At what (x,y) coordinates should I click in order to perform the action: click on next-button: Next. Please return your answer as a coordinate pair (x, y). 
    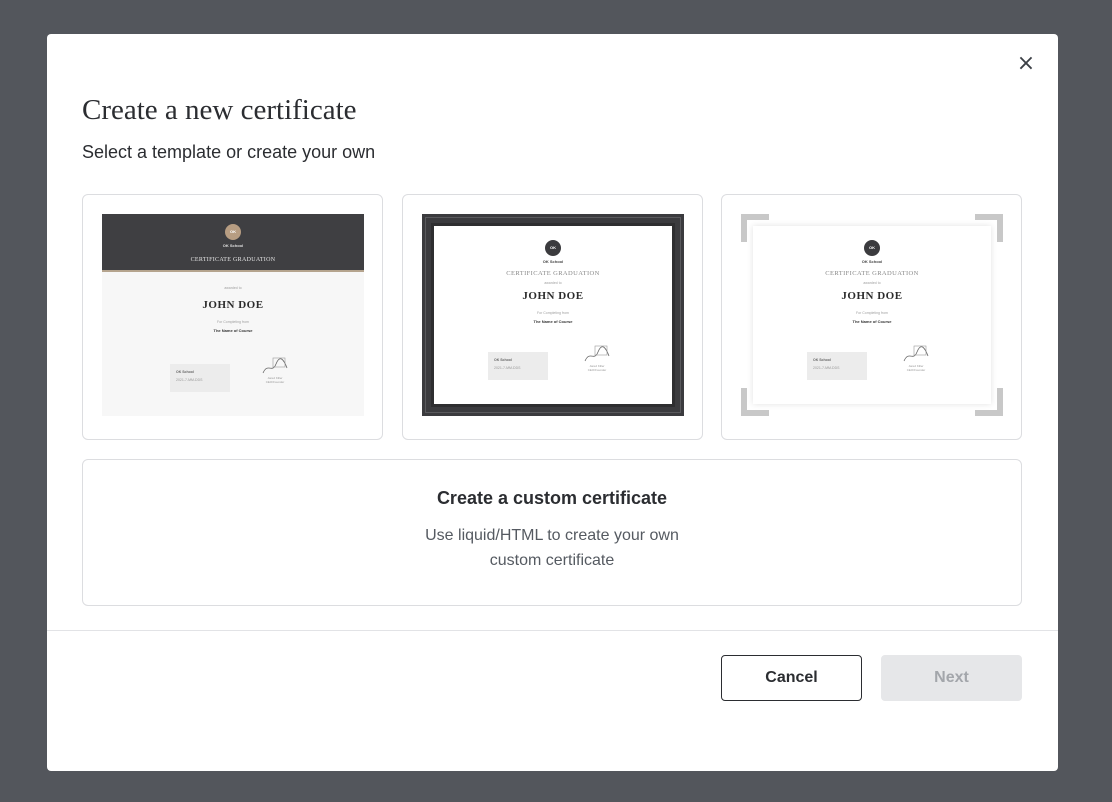
    Looking at the image, I should click on (951, 678).